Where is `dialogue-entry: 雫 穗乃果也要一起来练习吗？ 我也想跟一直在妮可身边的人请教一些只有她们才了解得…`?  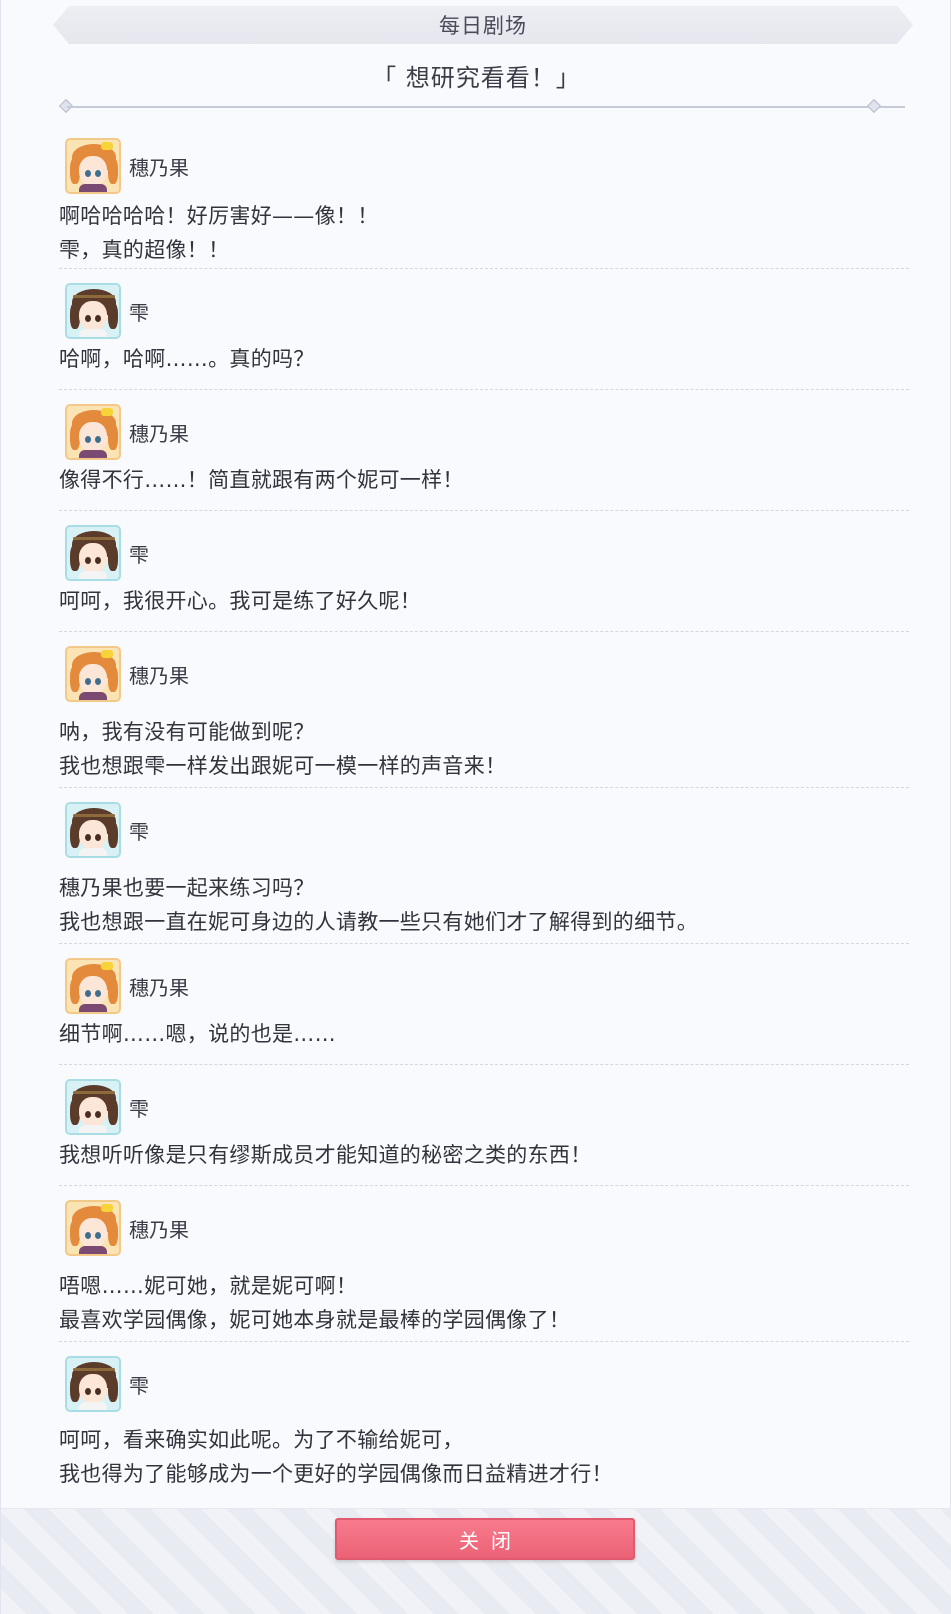
dialogue-entry: 雫 穗乃果也要一起来练习吗？ 我也想跟一直在妮可身边的人请教一些只有她们才了解得… is located at coordinates (484, 866).